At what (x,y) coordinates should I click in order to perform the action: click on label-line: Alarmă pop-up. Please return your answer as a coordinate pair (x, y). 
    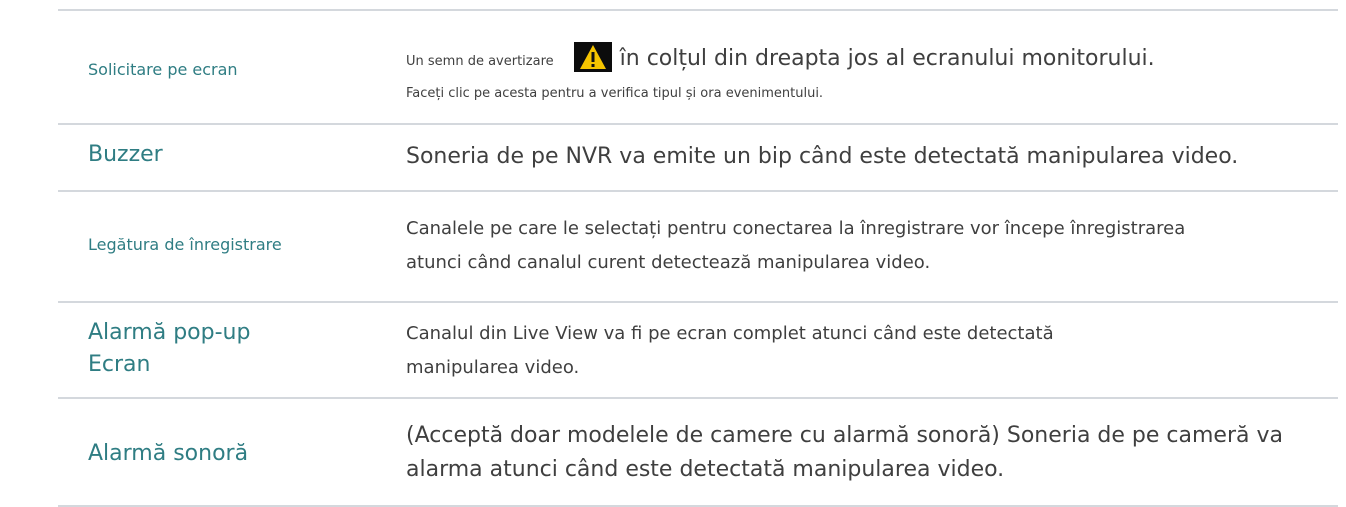
    Looking at the image, I should click on (169, 332).